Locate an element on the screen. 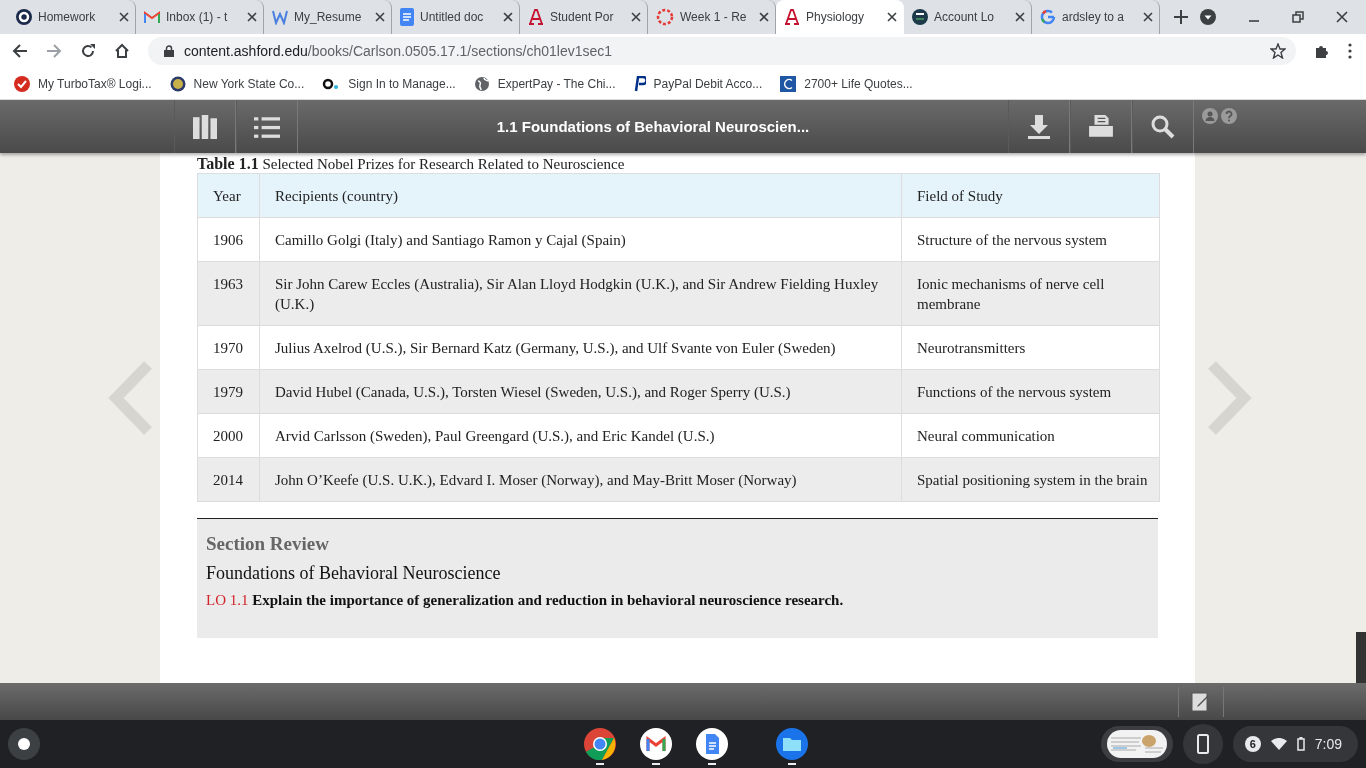 This screenshot has height=768, width=1366. table-cell: Neurotransmitters is located at coordinates (1030, 347).